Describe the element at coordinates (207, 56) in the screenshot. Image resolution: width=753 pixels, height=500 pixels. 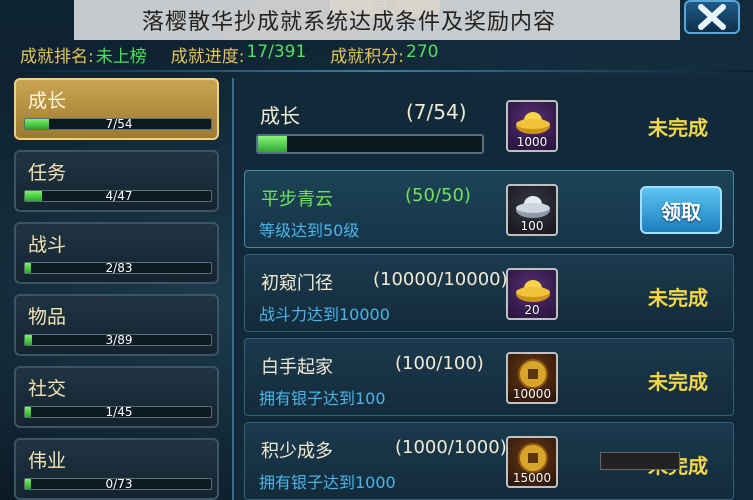
I see `progress-label: 成就进度:` at that location.